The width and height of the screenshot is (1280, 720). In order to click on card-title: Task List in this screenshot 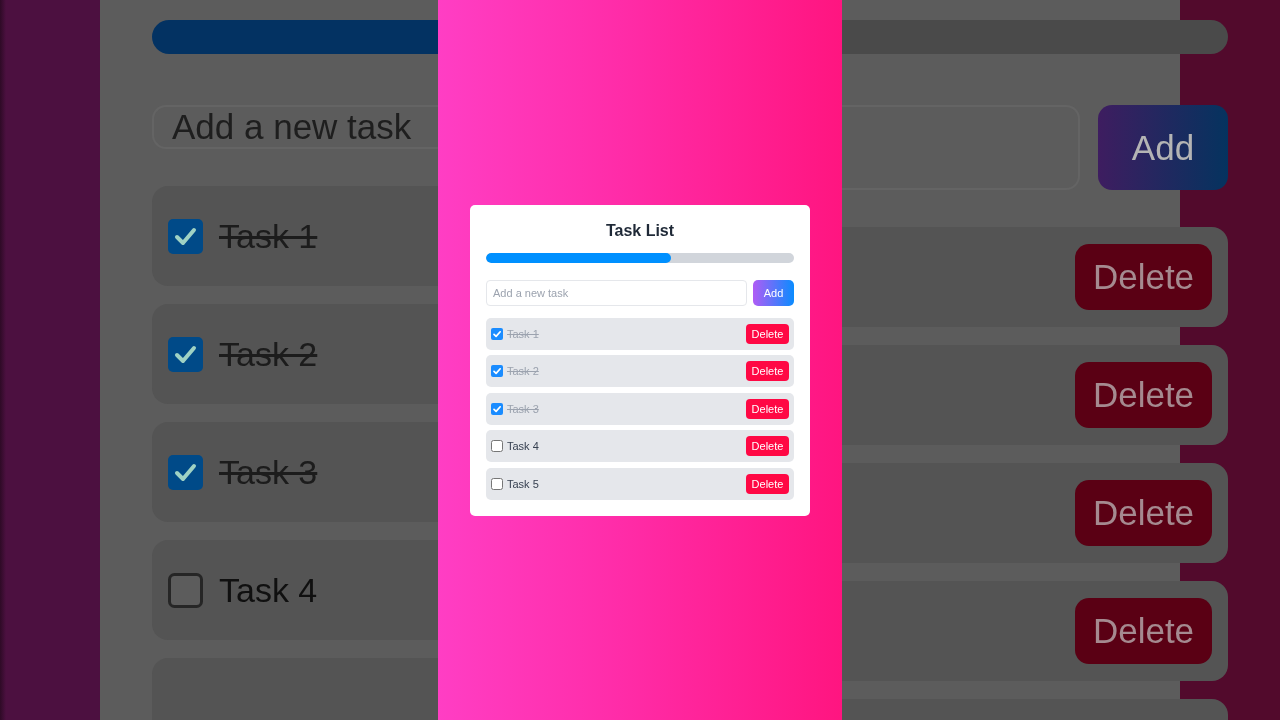, I will do `click(640, 230)`.